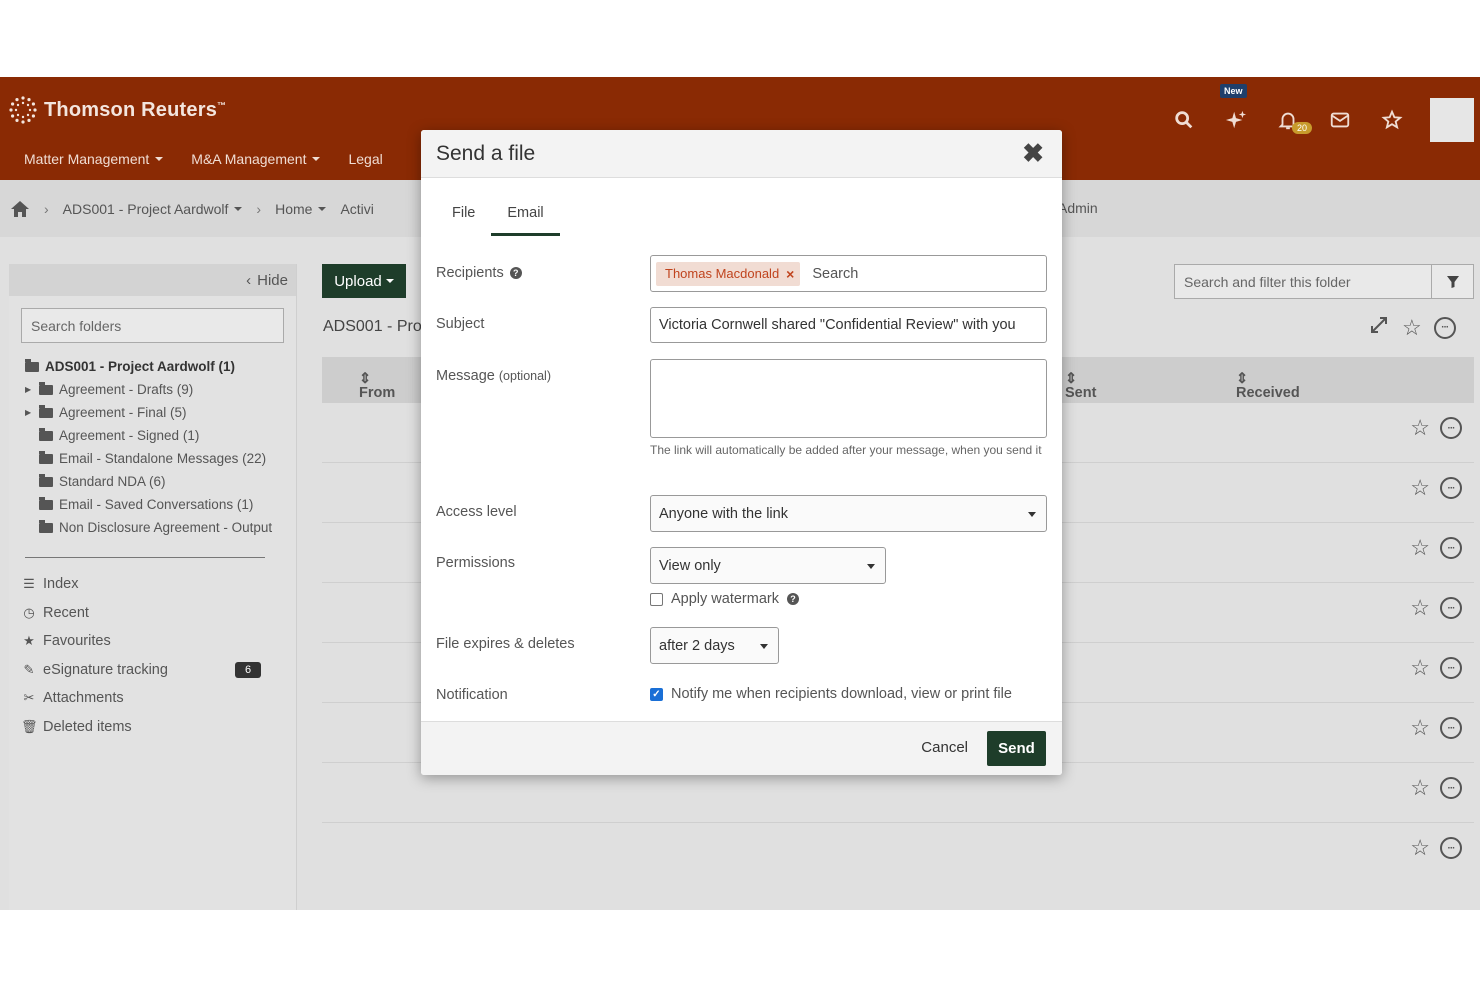 This screenshot has width=1480, height=987. I want to click on sidebar-item-deleted: 🗑 Deleted items, so click(158, 727).